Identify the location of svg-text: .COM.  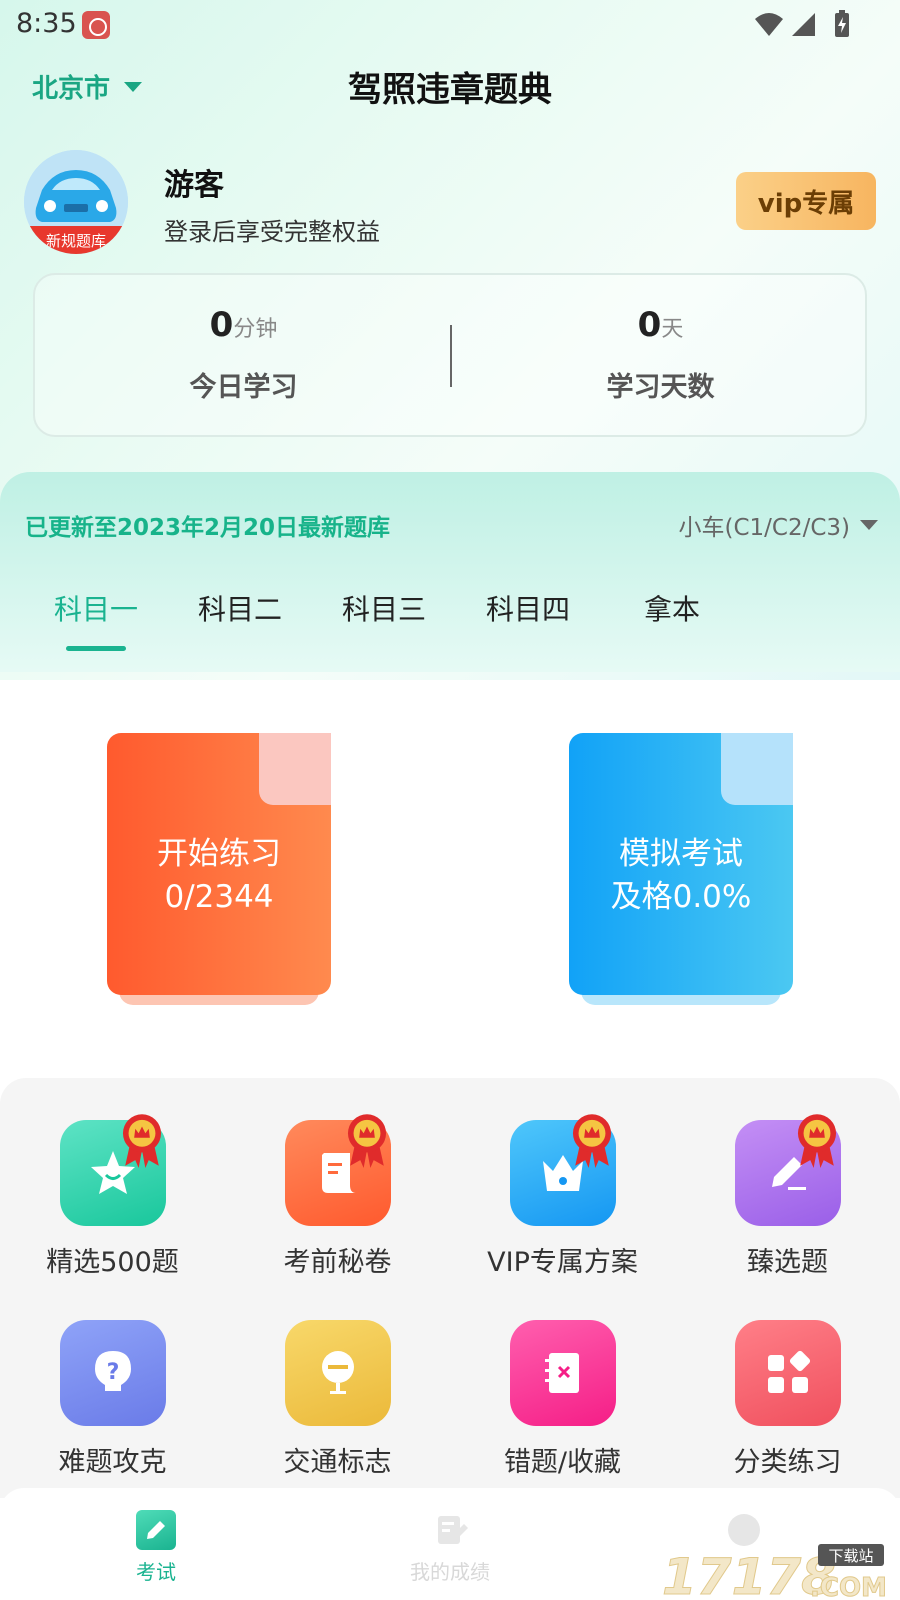
(848, 1586).